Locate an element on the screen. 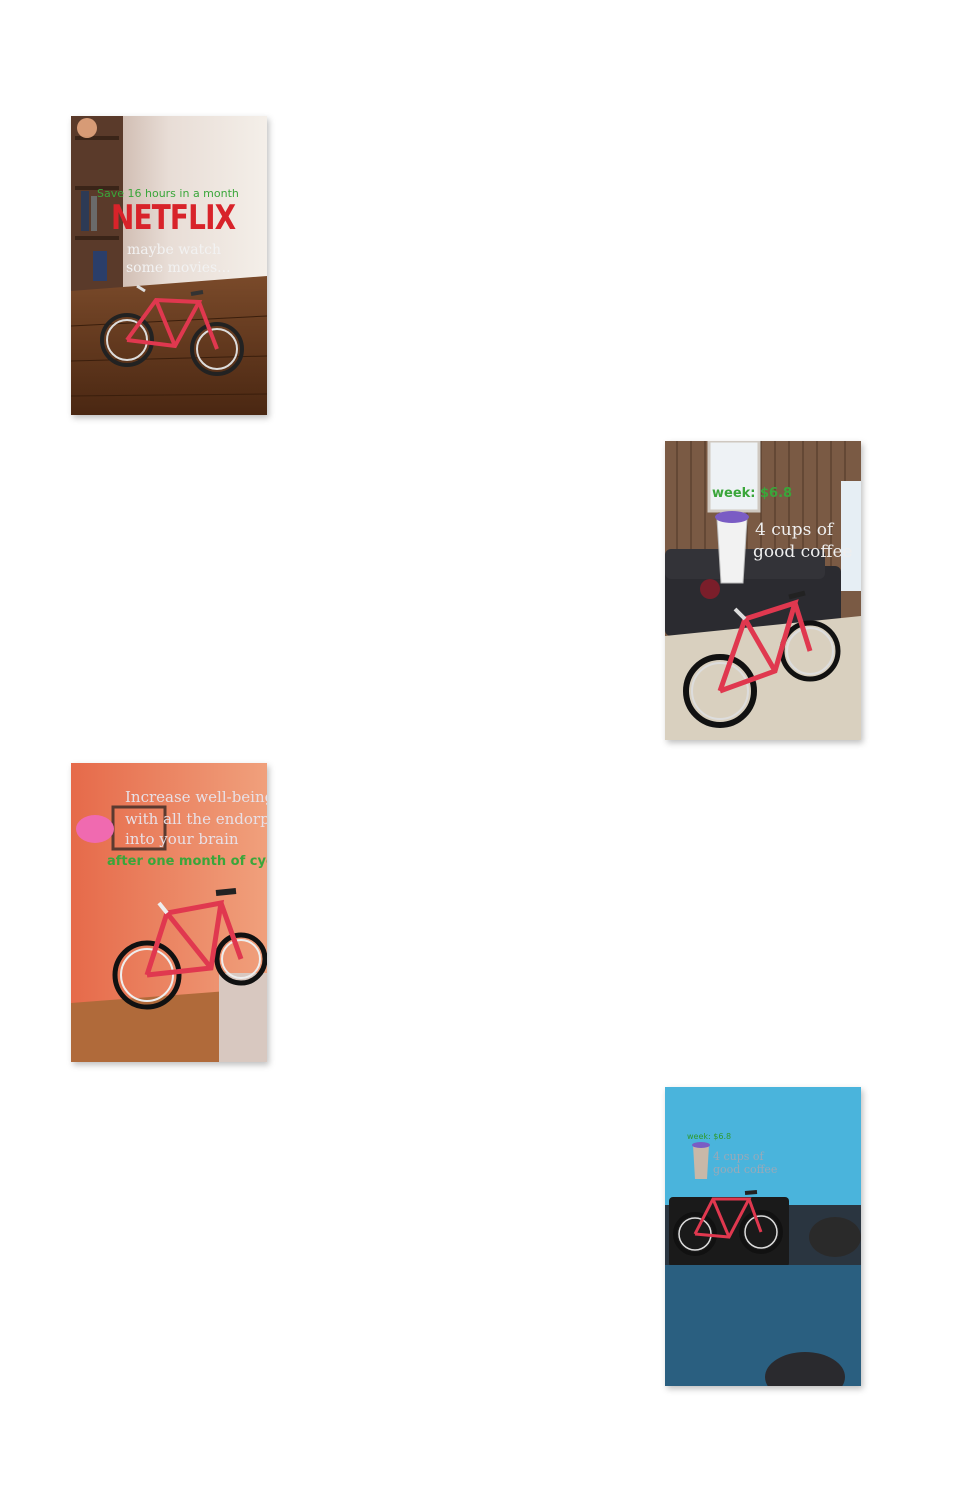 The height and width of the screenshot is (1500, 961). coffee-cup-model is located at coordinates (732, 547).